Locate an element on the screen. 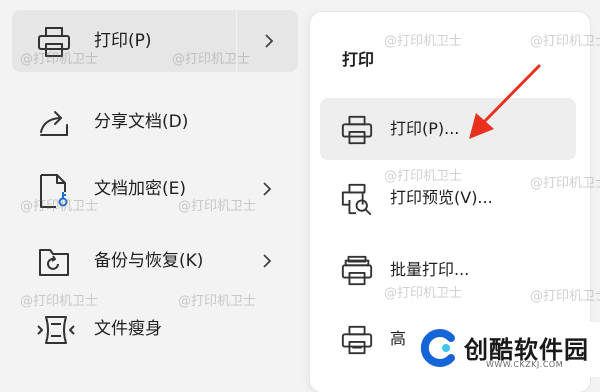 Image resolution: width=600 pixels, height=392 pixels. menu-item-label: 文档加密(E) is located at coordinates (140, 189).